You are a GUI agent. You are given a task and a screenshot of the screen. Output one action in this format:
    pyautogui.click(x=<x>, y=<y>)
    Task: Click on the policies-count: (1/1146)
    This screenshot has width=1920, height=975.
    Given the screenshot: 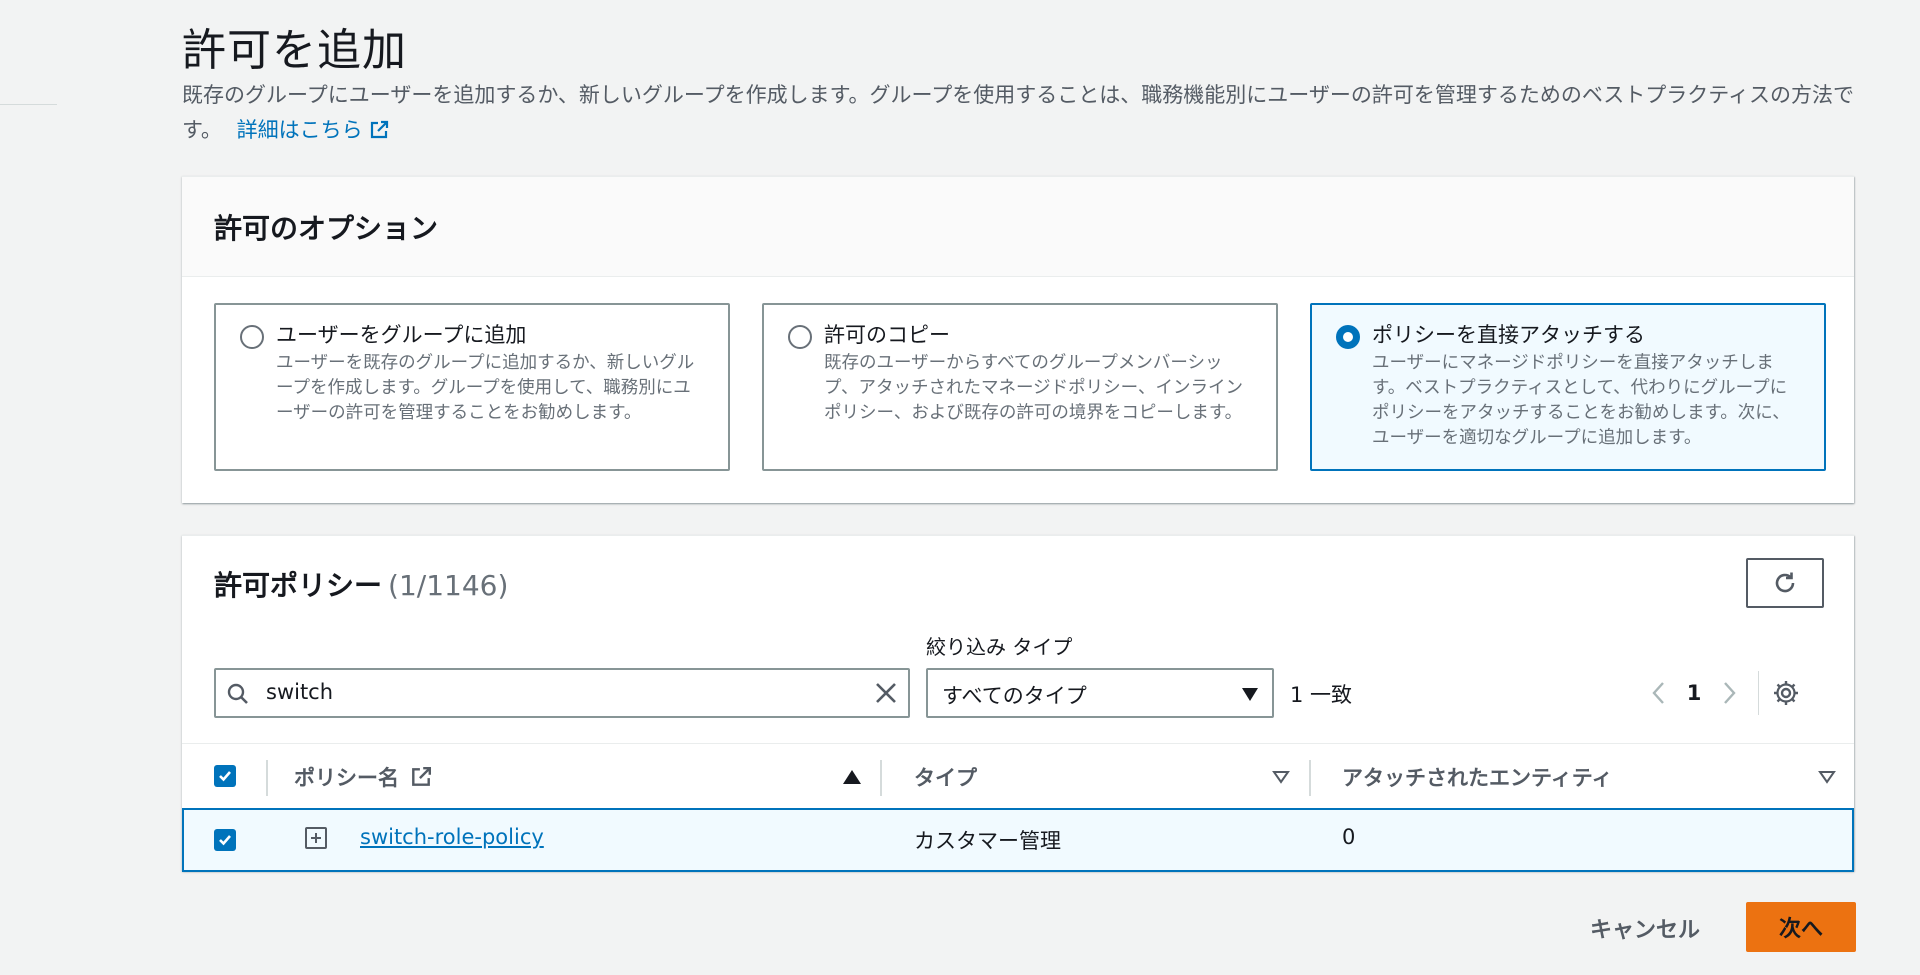 What is the action you would take?
    pyautogui.click(x=448, y=585)
    